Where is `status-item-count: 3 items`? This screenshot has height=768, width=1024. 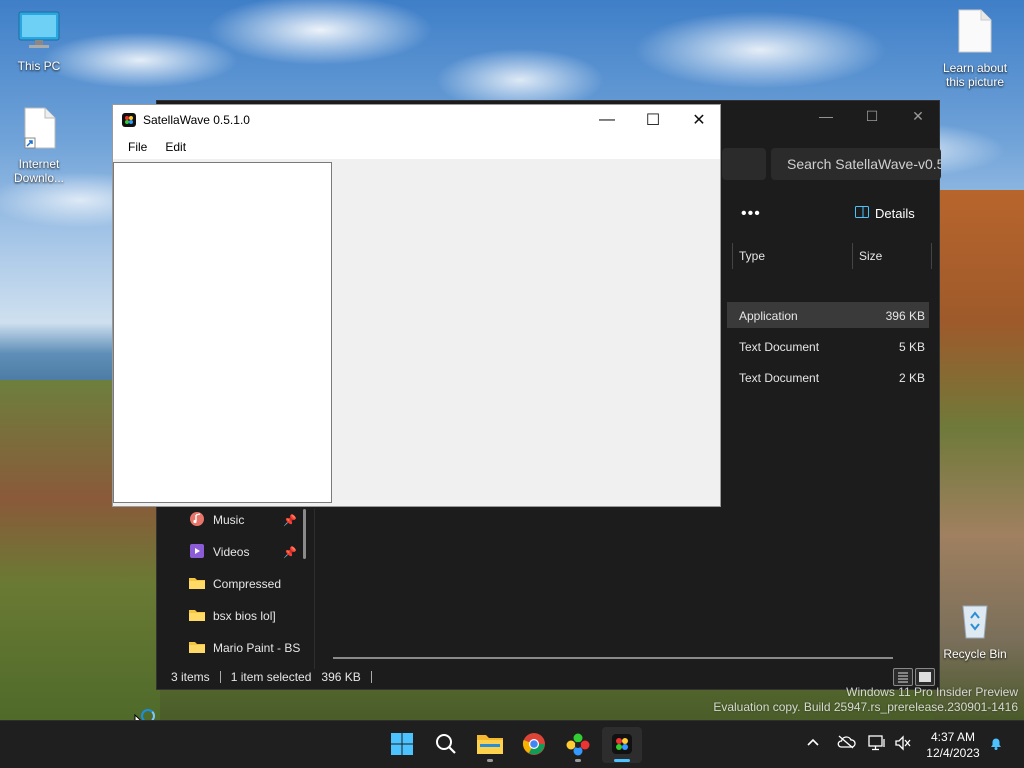 status-item-count: 3 items is located at coordinates (190, 677).